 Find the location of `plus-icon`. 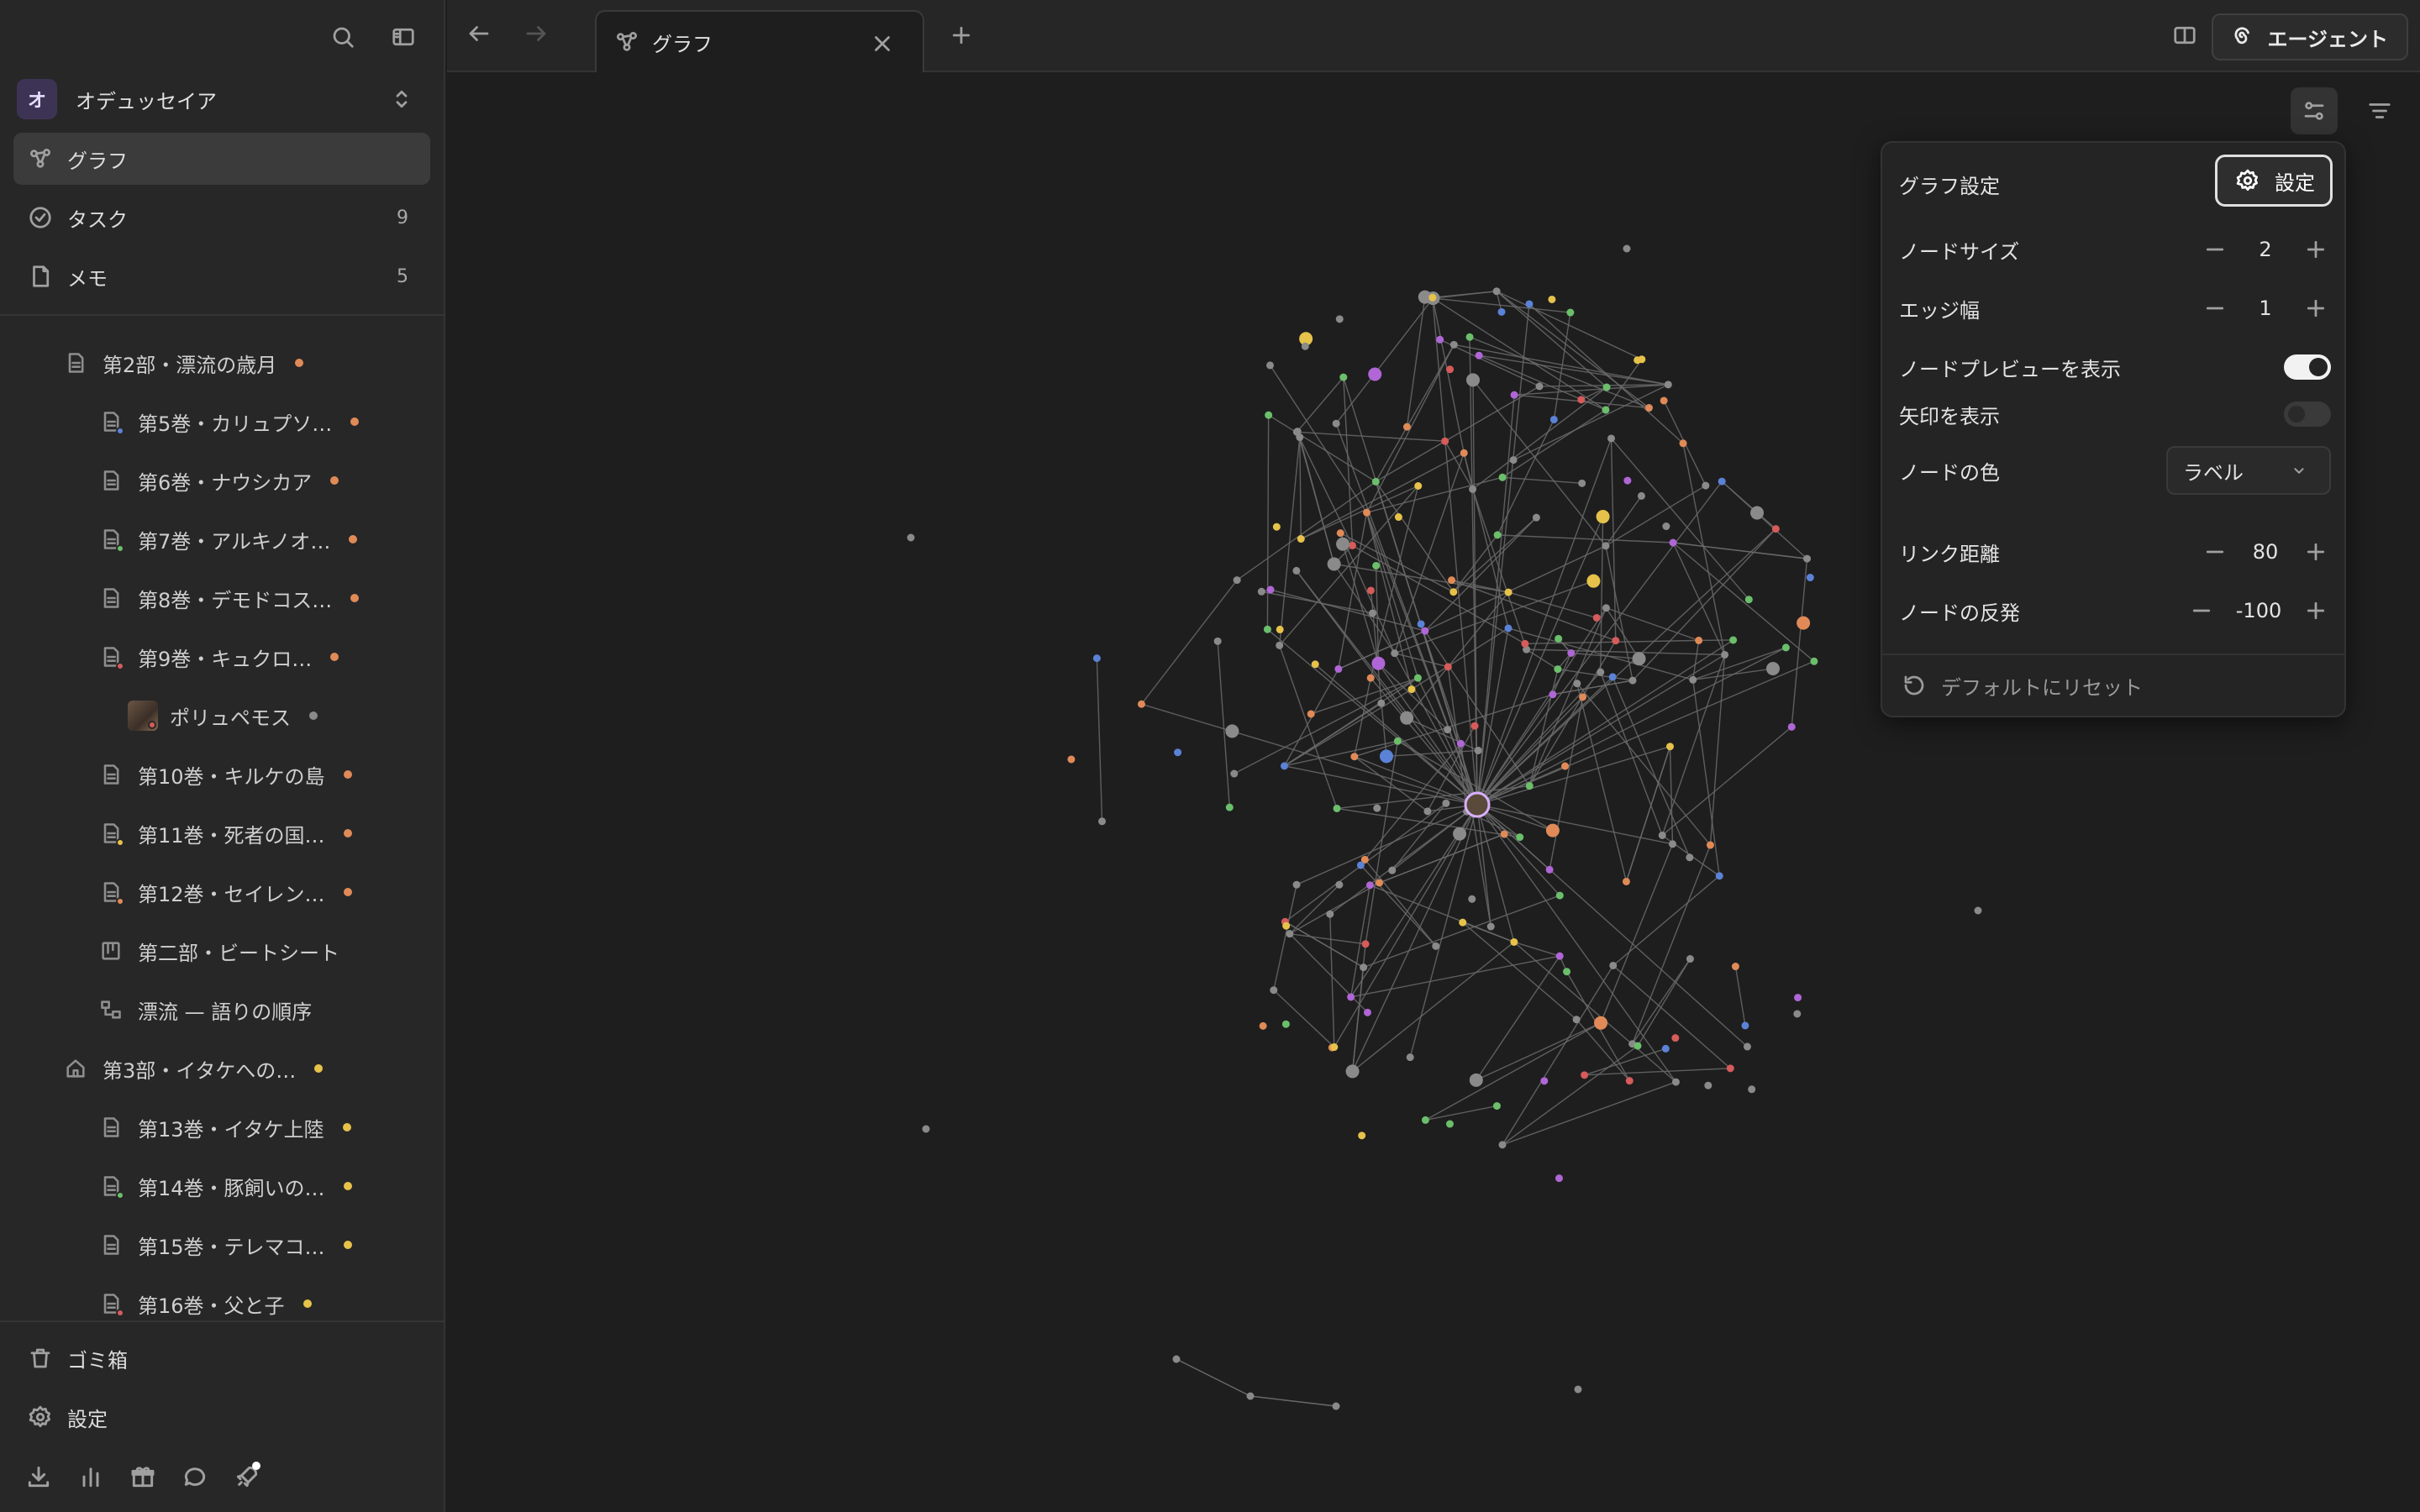

plus-icon is located at coordinates (961, 35).